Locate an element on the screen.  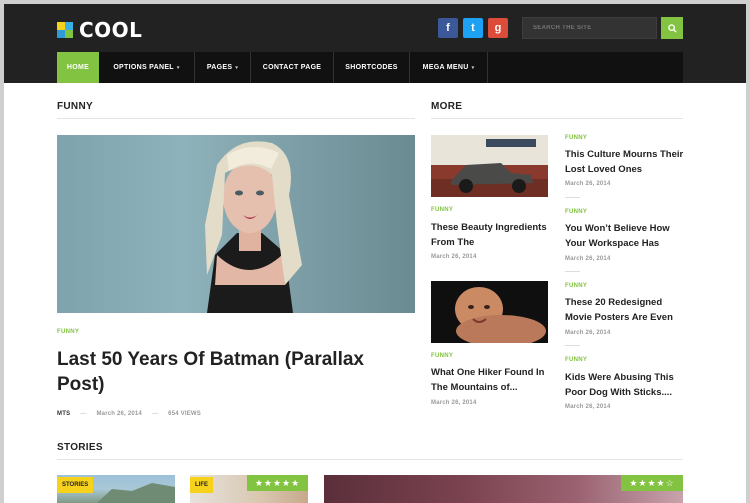
nav-item-shortcodes: SHORTCODES is located at coordinates (372, 67).